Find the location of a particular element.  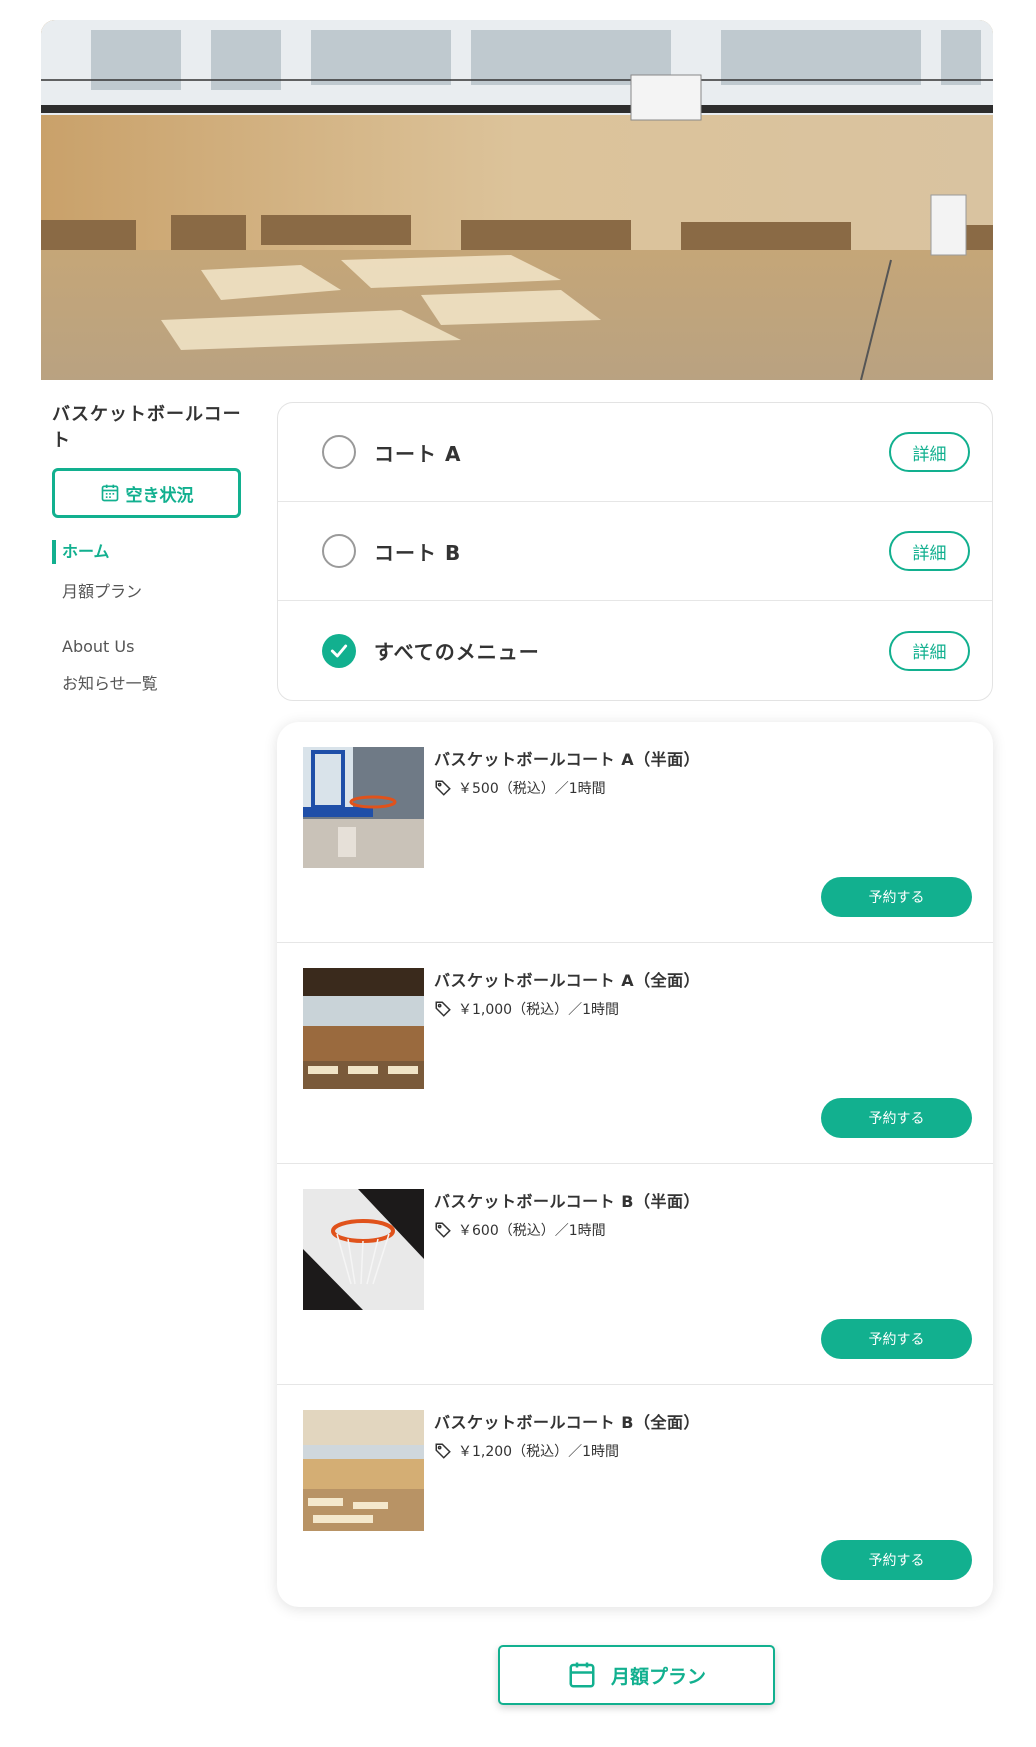

hoop-with-ball-image is located at coordinates (363, 807).